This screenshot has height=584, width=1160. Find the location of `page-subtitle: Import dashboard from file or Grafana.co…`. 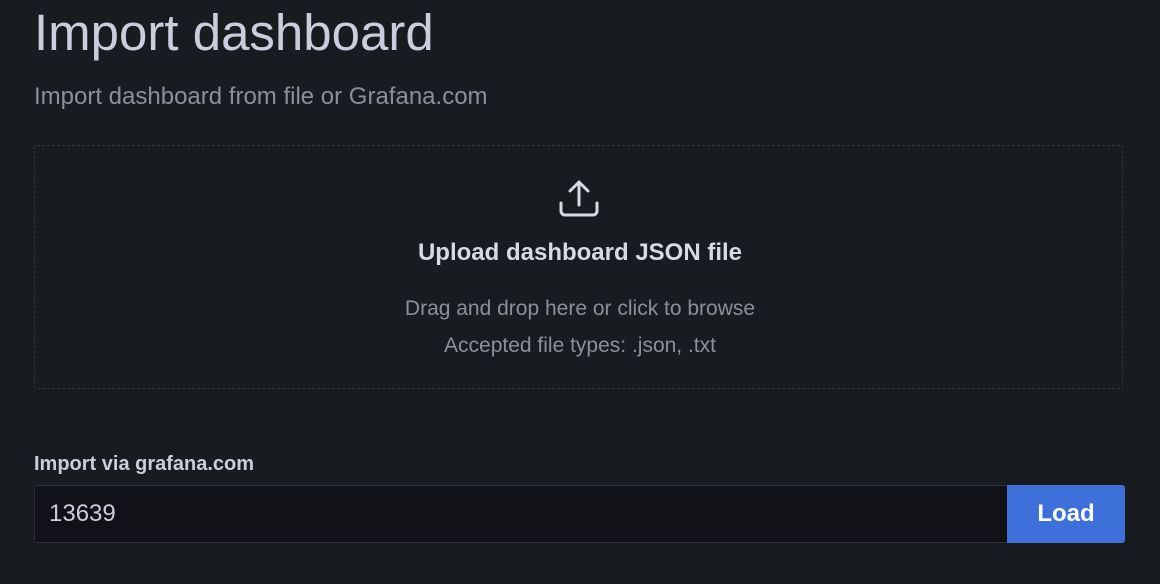

page-subtitle: Import dashboard from file or Grafana.co… is located at coordinates (261, 96).